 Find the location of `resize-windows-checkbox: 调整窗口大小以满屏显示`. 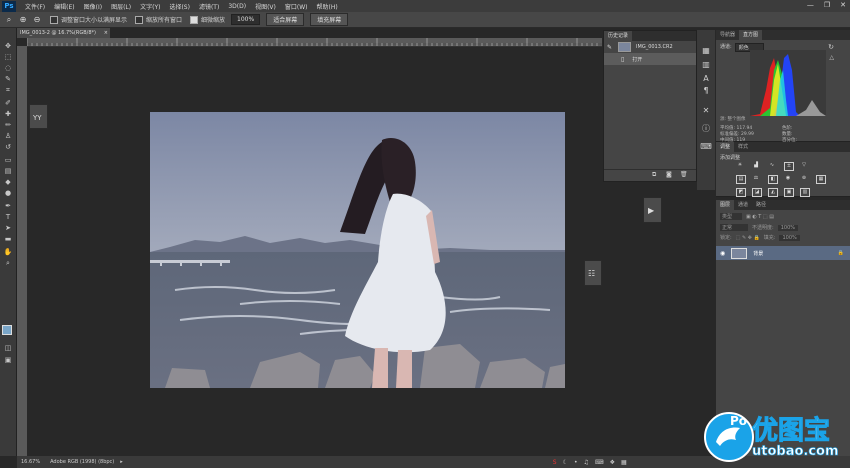

resize-windows-checkbox: 调整窗口大小以满屏显示 is located at coordinates (88, 19).